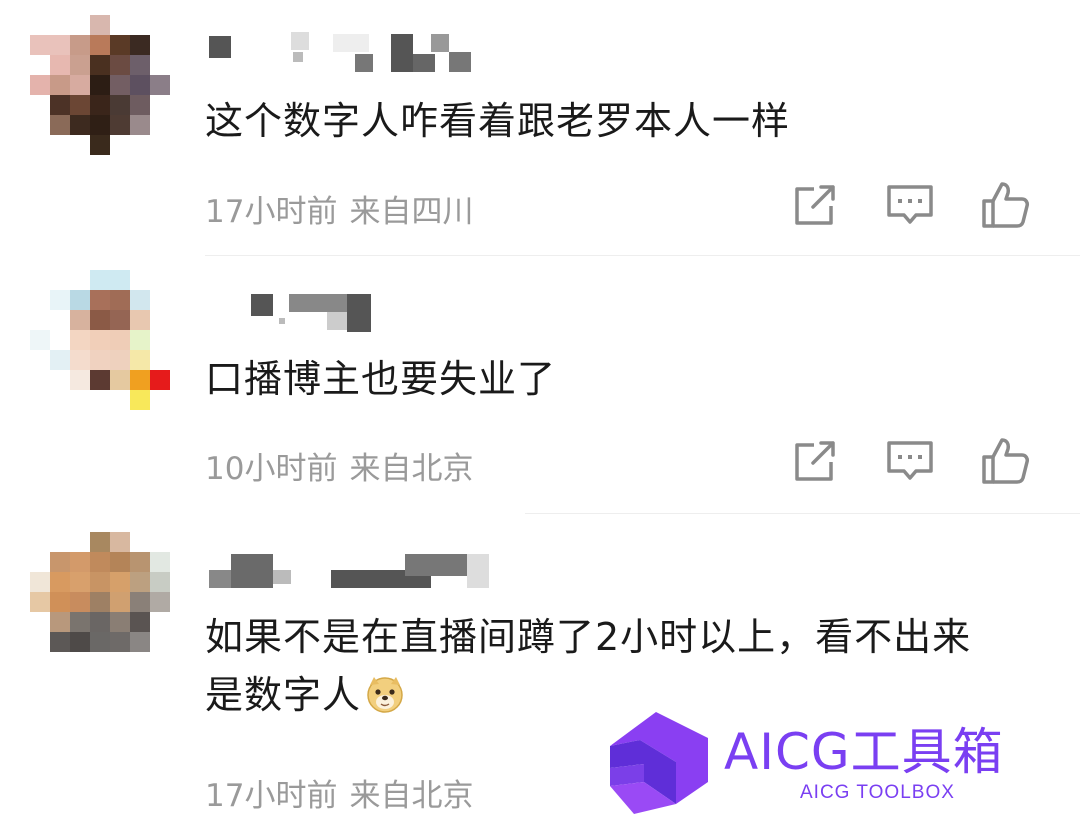 This screenshot has height=826, width=1080. I want to click on aicg-toolbox-watermark: AICG工具箱 AICG TOOLBOX, so click(834, 761).